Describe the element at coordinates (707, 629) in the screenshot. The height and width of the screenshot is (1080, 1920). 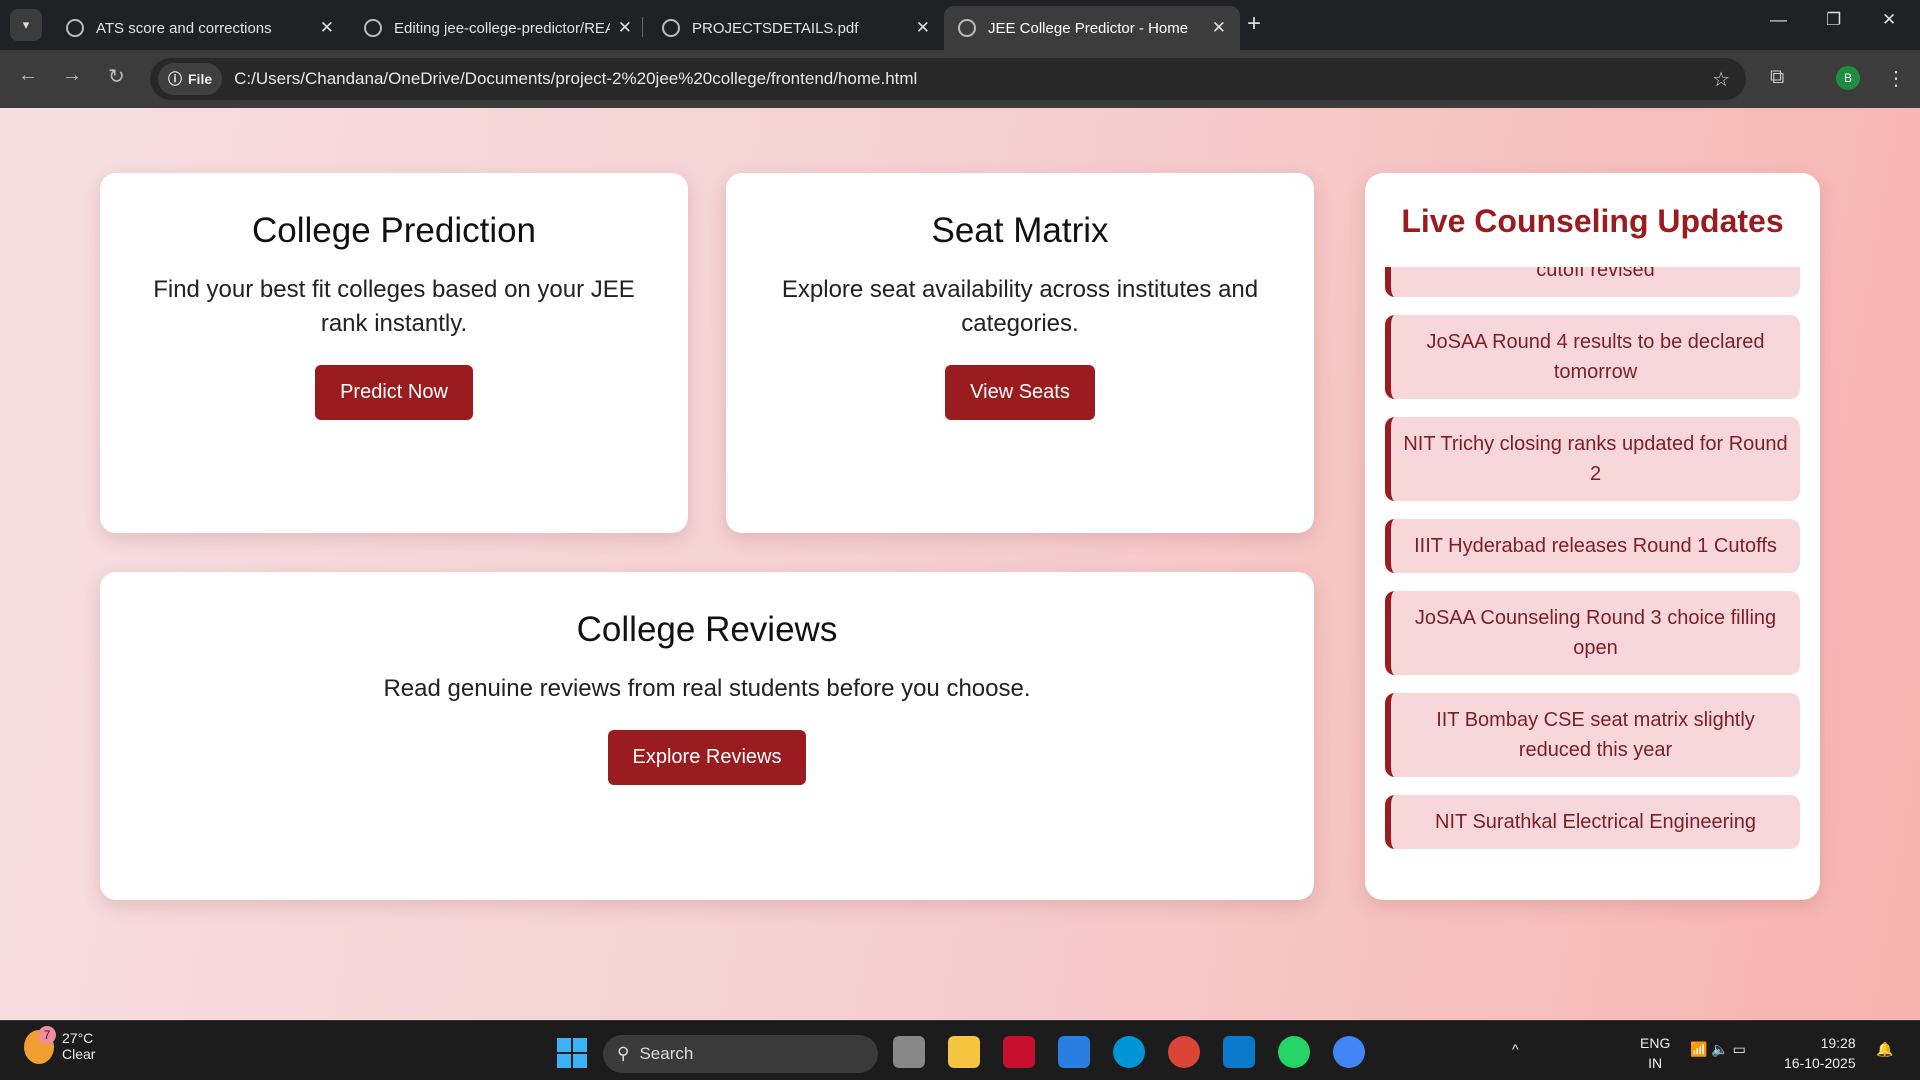
I see `card-title: College Reviews` at that location.